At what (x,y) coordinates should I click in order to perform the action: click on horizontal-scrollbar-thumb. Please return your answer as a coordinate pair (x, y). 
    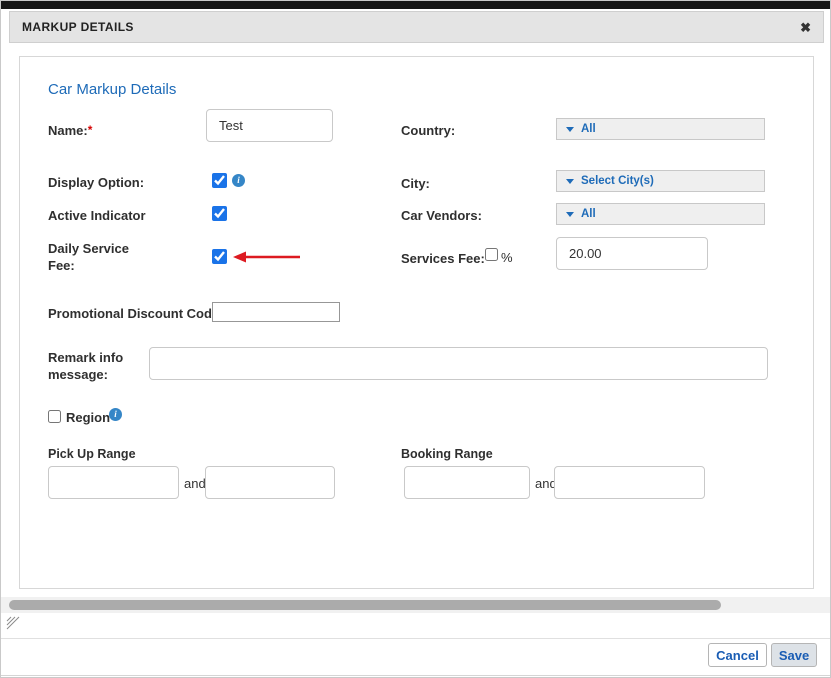
    Looking at the image, I should click on (365, 605).